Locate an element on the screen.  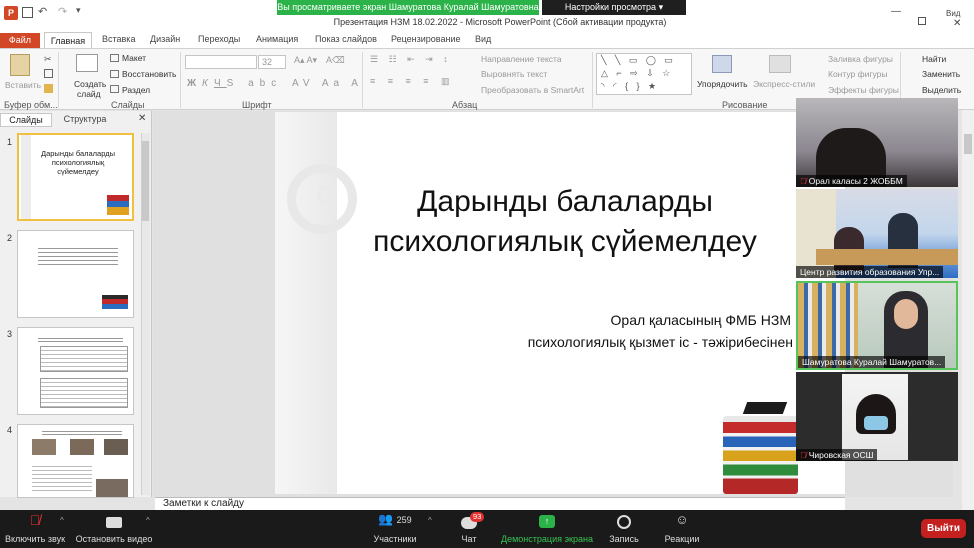
reset-button: Восстановить is located at coordinates (149, 74).